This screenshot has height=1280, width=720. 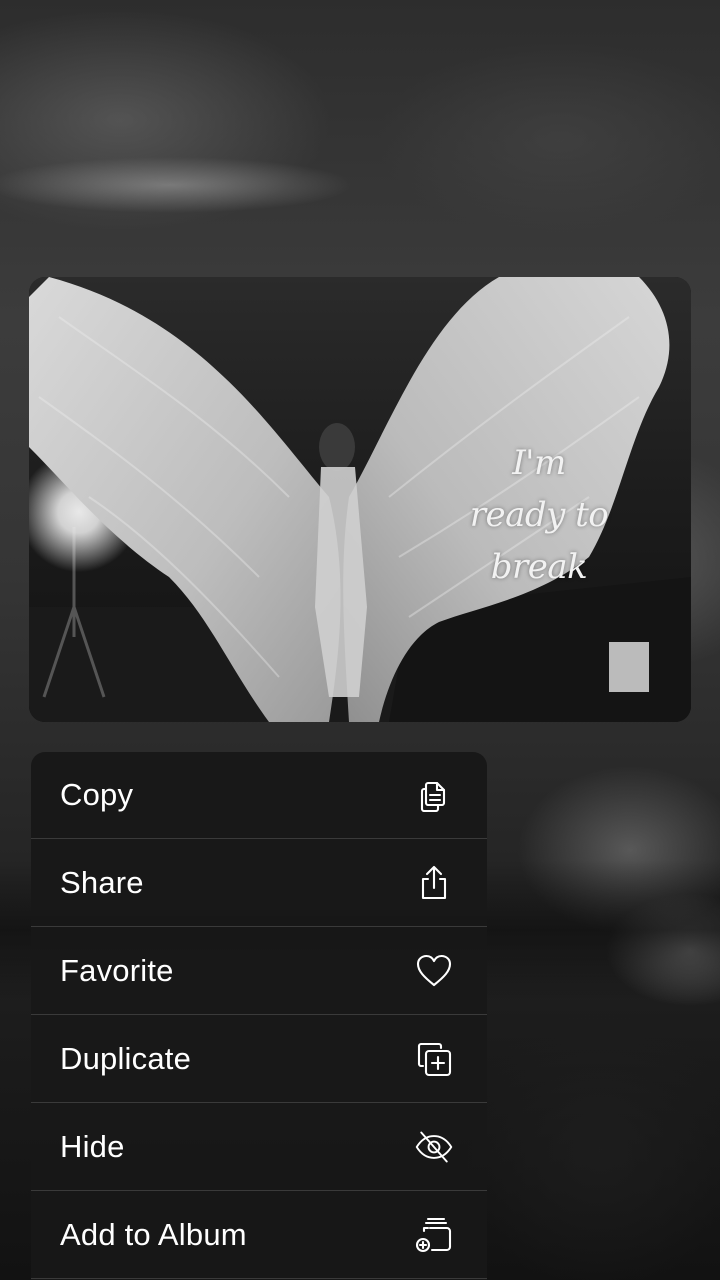 What do you see at coordinates (117, 970) in the screenshot?
I see `menu-item-label: Favorite` at bounding box center [117, 970].